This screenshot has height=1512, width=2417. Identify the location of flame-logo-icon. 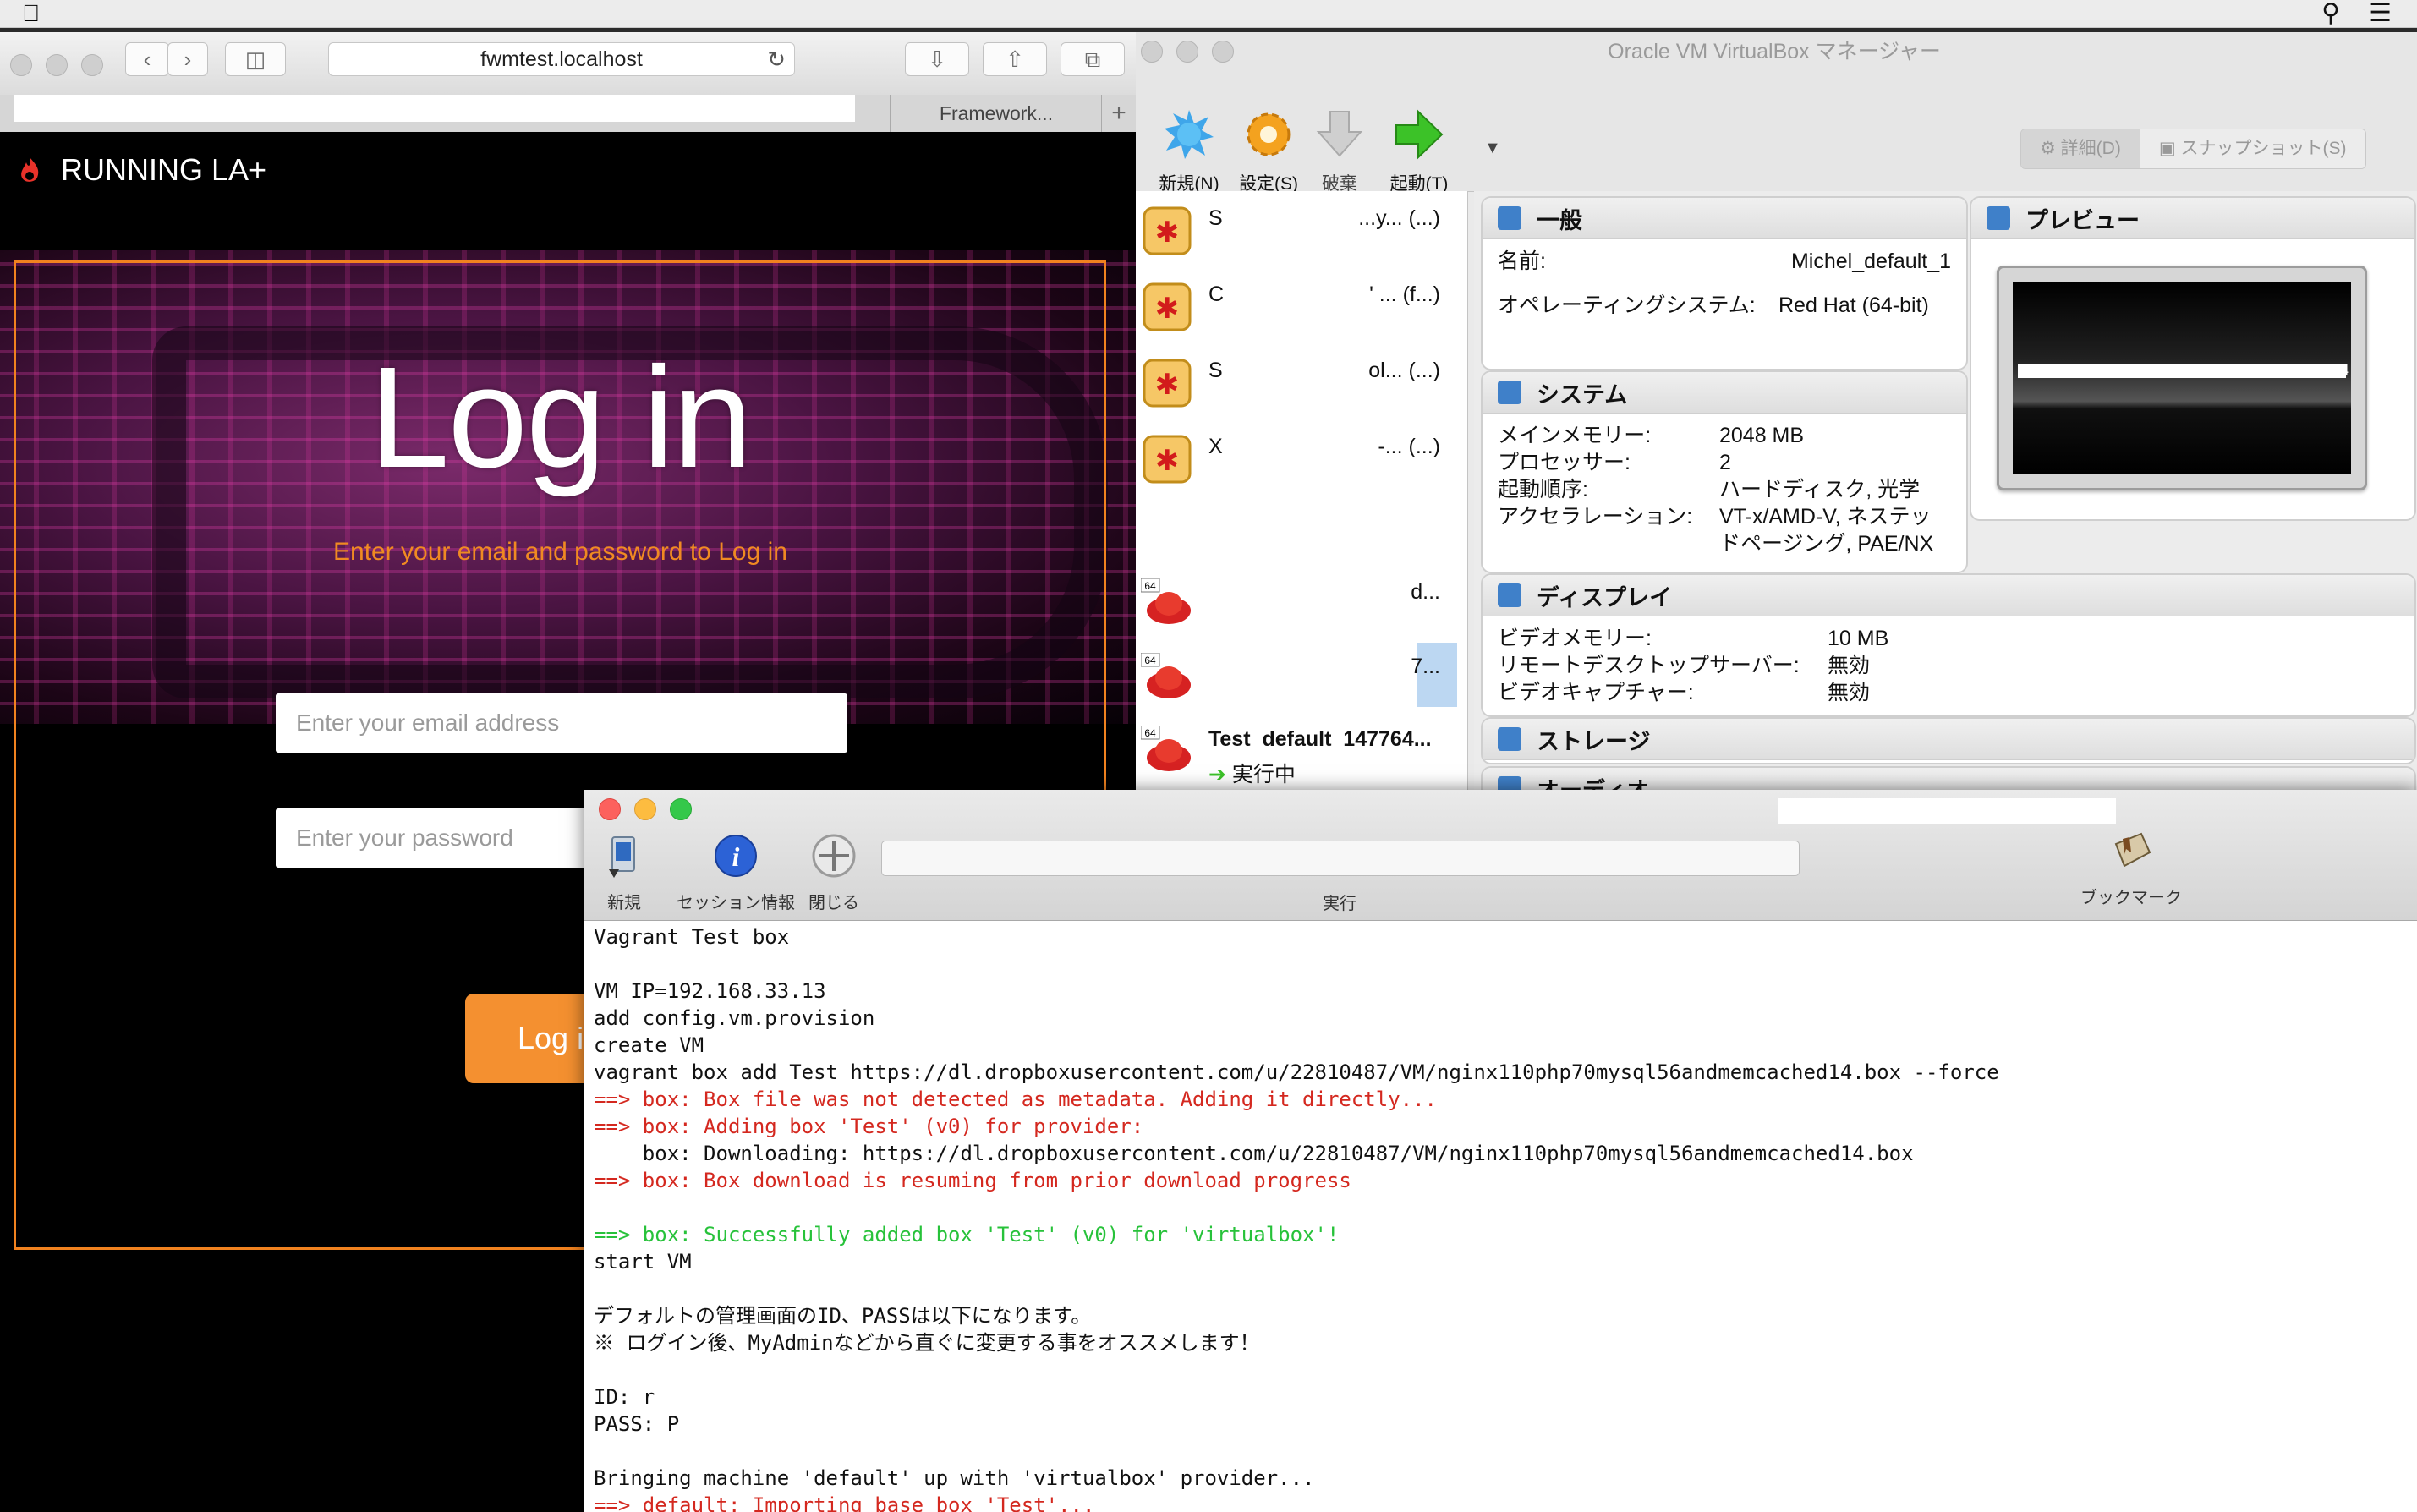
(30, 169).